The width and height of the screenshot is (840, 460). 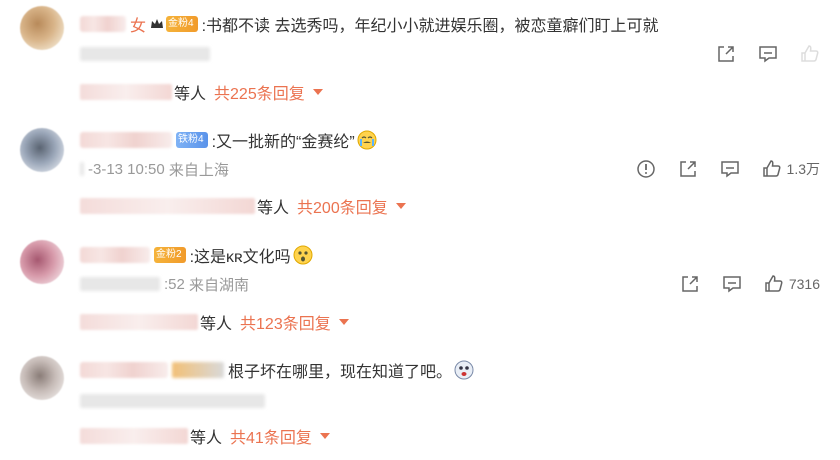 I want to click on report-icon, so click(x=645, y=169).